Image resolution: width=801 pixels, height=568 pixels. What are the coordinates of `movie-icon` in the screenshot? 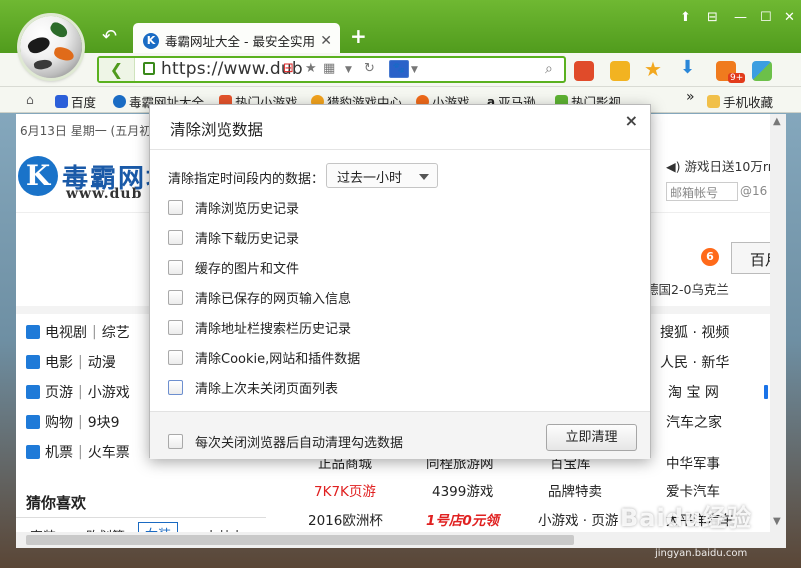 It's located at (33, 362).